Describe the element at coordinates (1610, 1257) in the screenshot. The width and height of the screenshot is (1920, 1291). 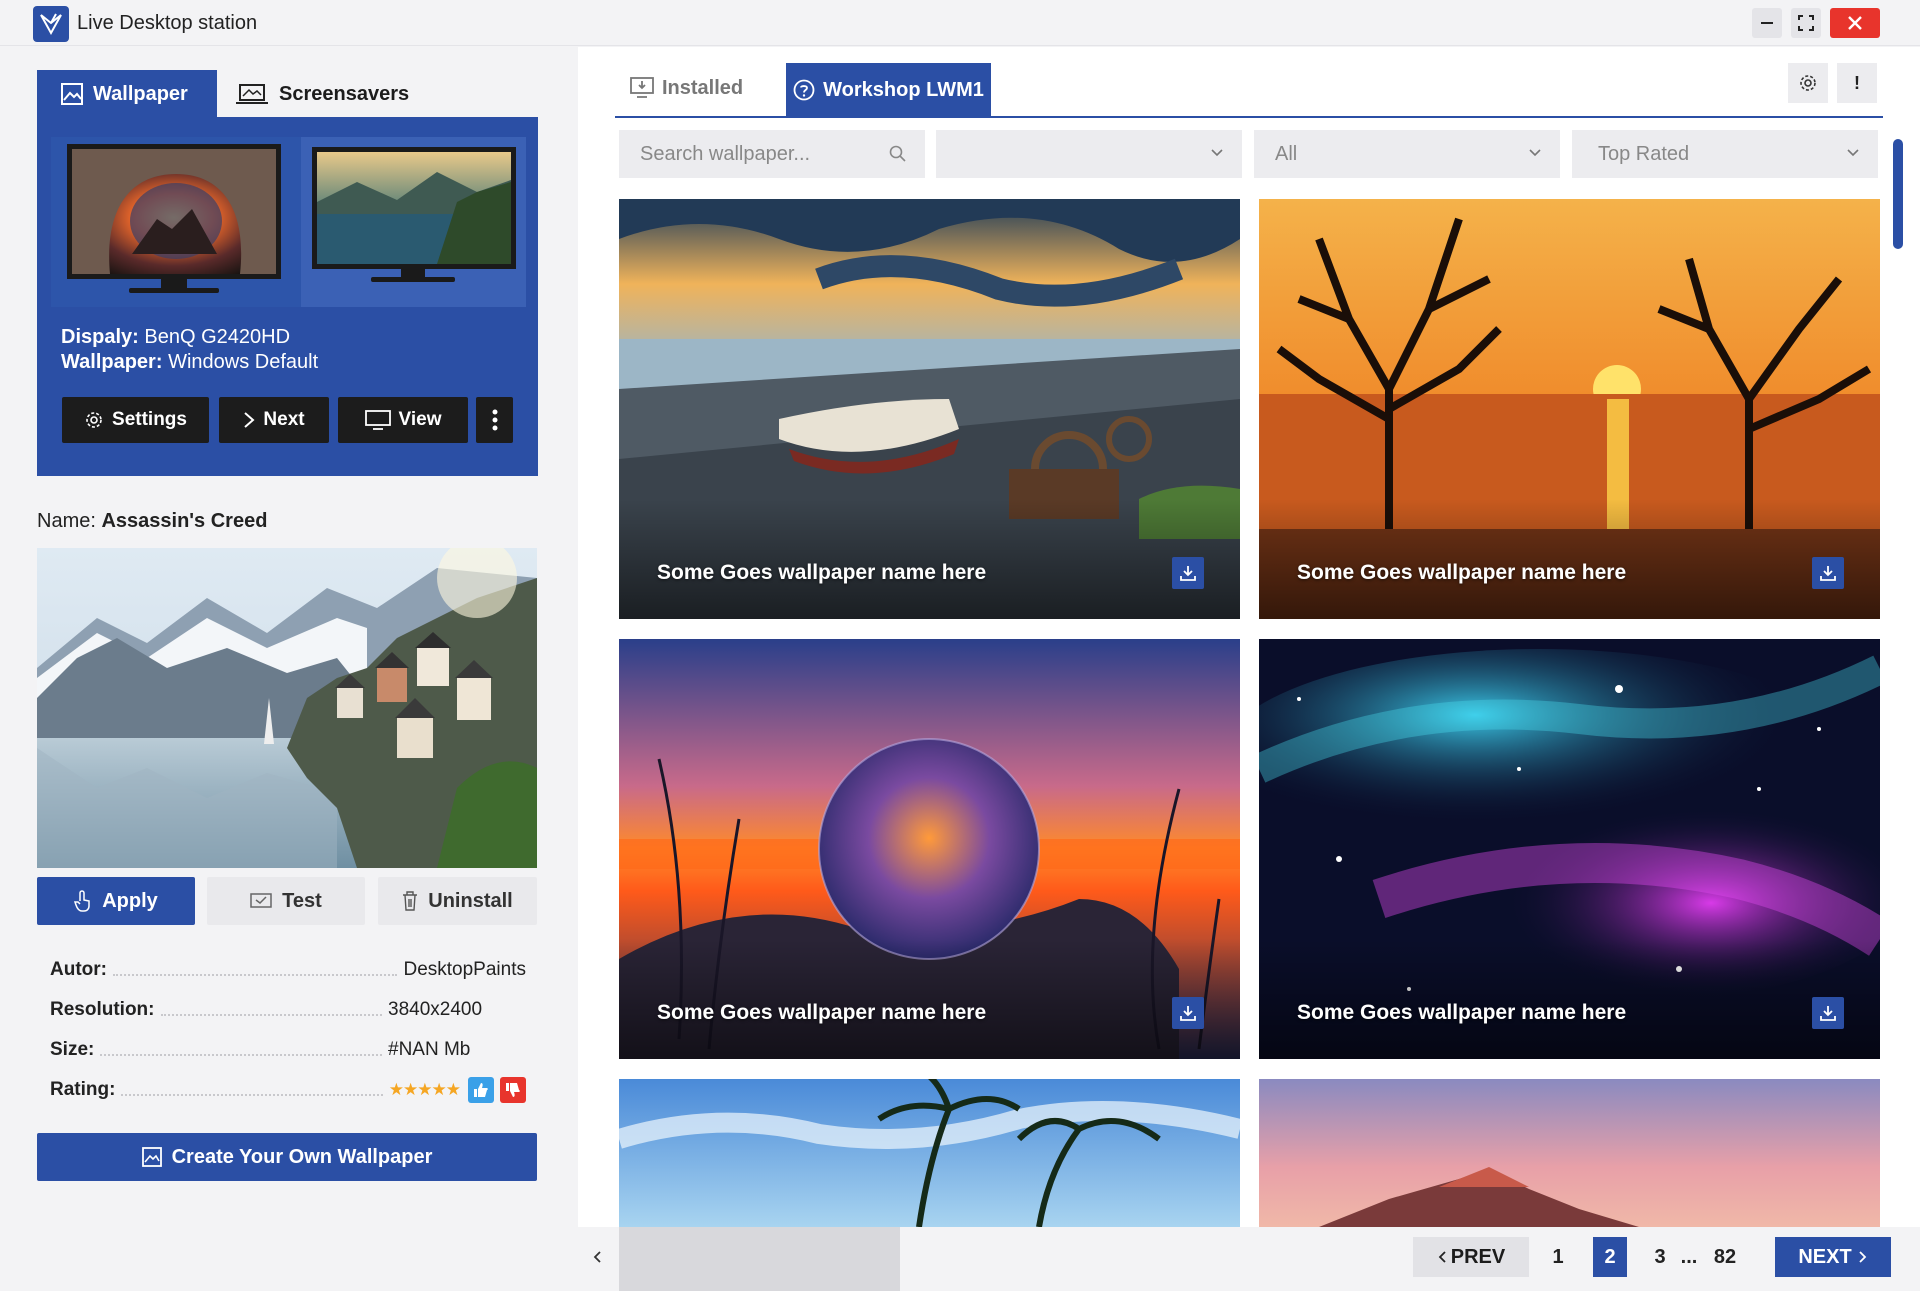
I see `page-current: 2` at that location.